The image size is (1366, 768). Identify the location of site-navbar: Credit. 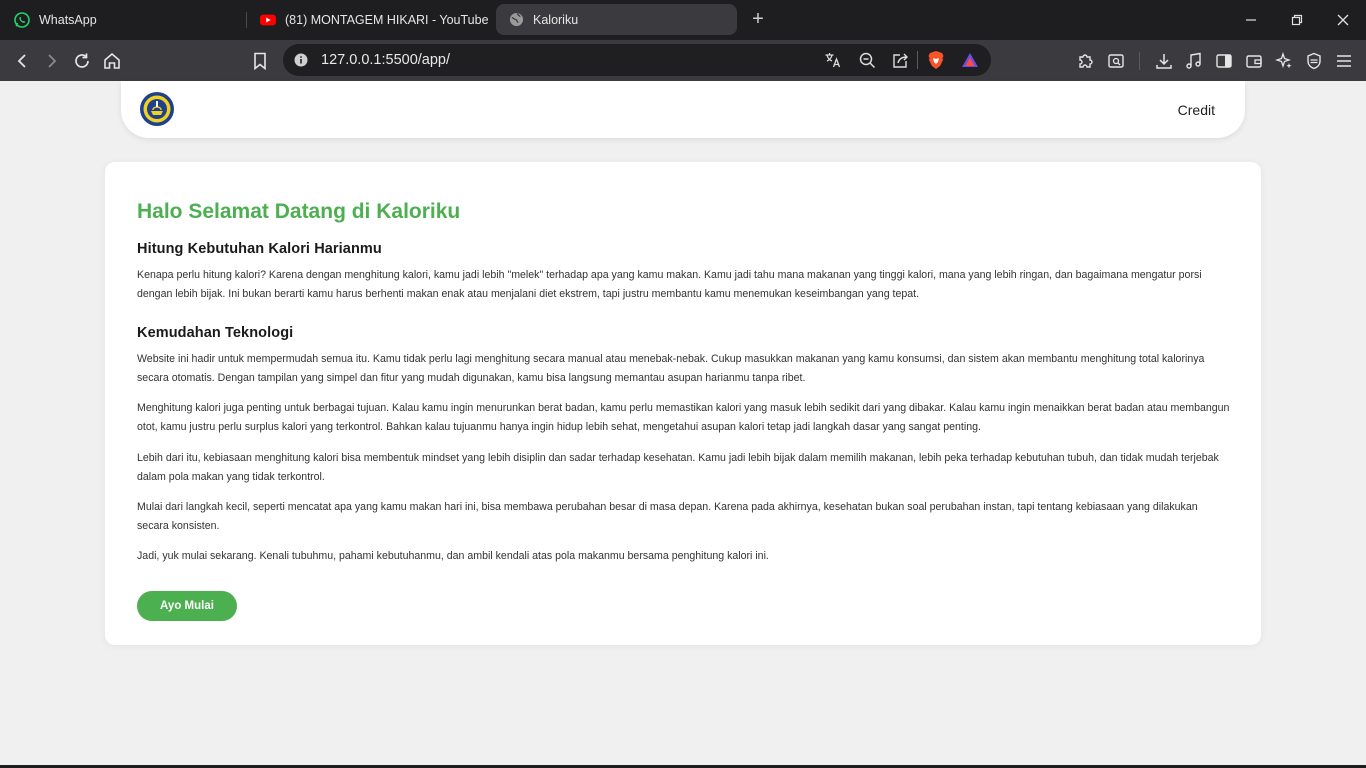
(683, 109).